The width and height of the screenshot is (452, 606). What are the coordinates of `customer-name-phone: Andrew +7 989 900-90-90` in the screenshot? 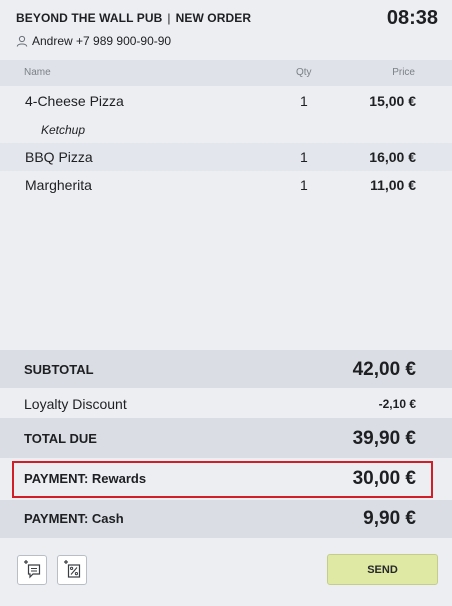 It's located at (102, 41).